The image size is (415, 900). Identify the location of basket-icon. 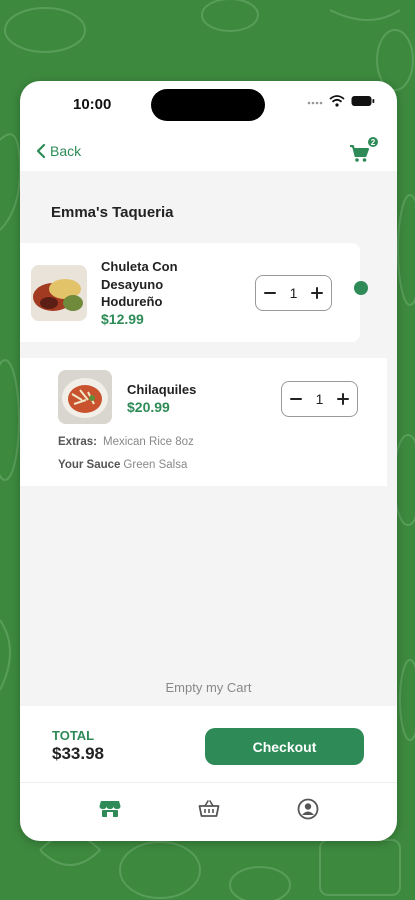
(208, 808).